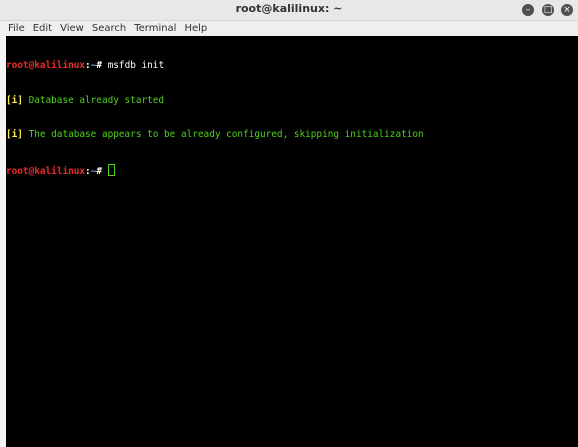 This screenshot has height=447, width=578. What do you see at coordinates (195, 28) in the screenshot?
I see `menu-help: Help` at bounding box center [195, 28].